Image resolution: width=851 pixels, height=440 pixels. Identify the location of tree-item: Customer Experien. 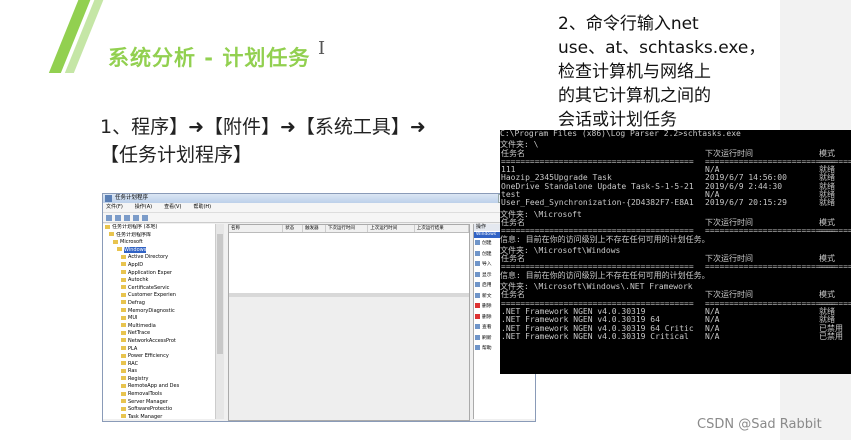
(163, 296).